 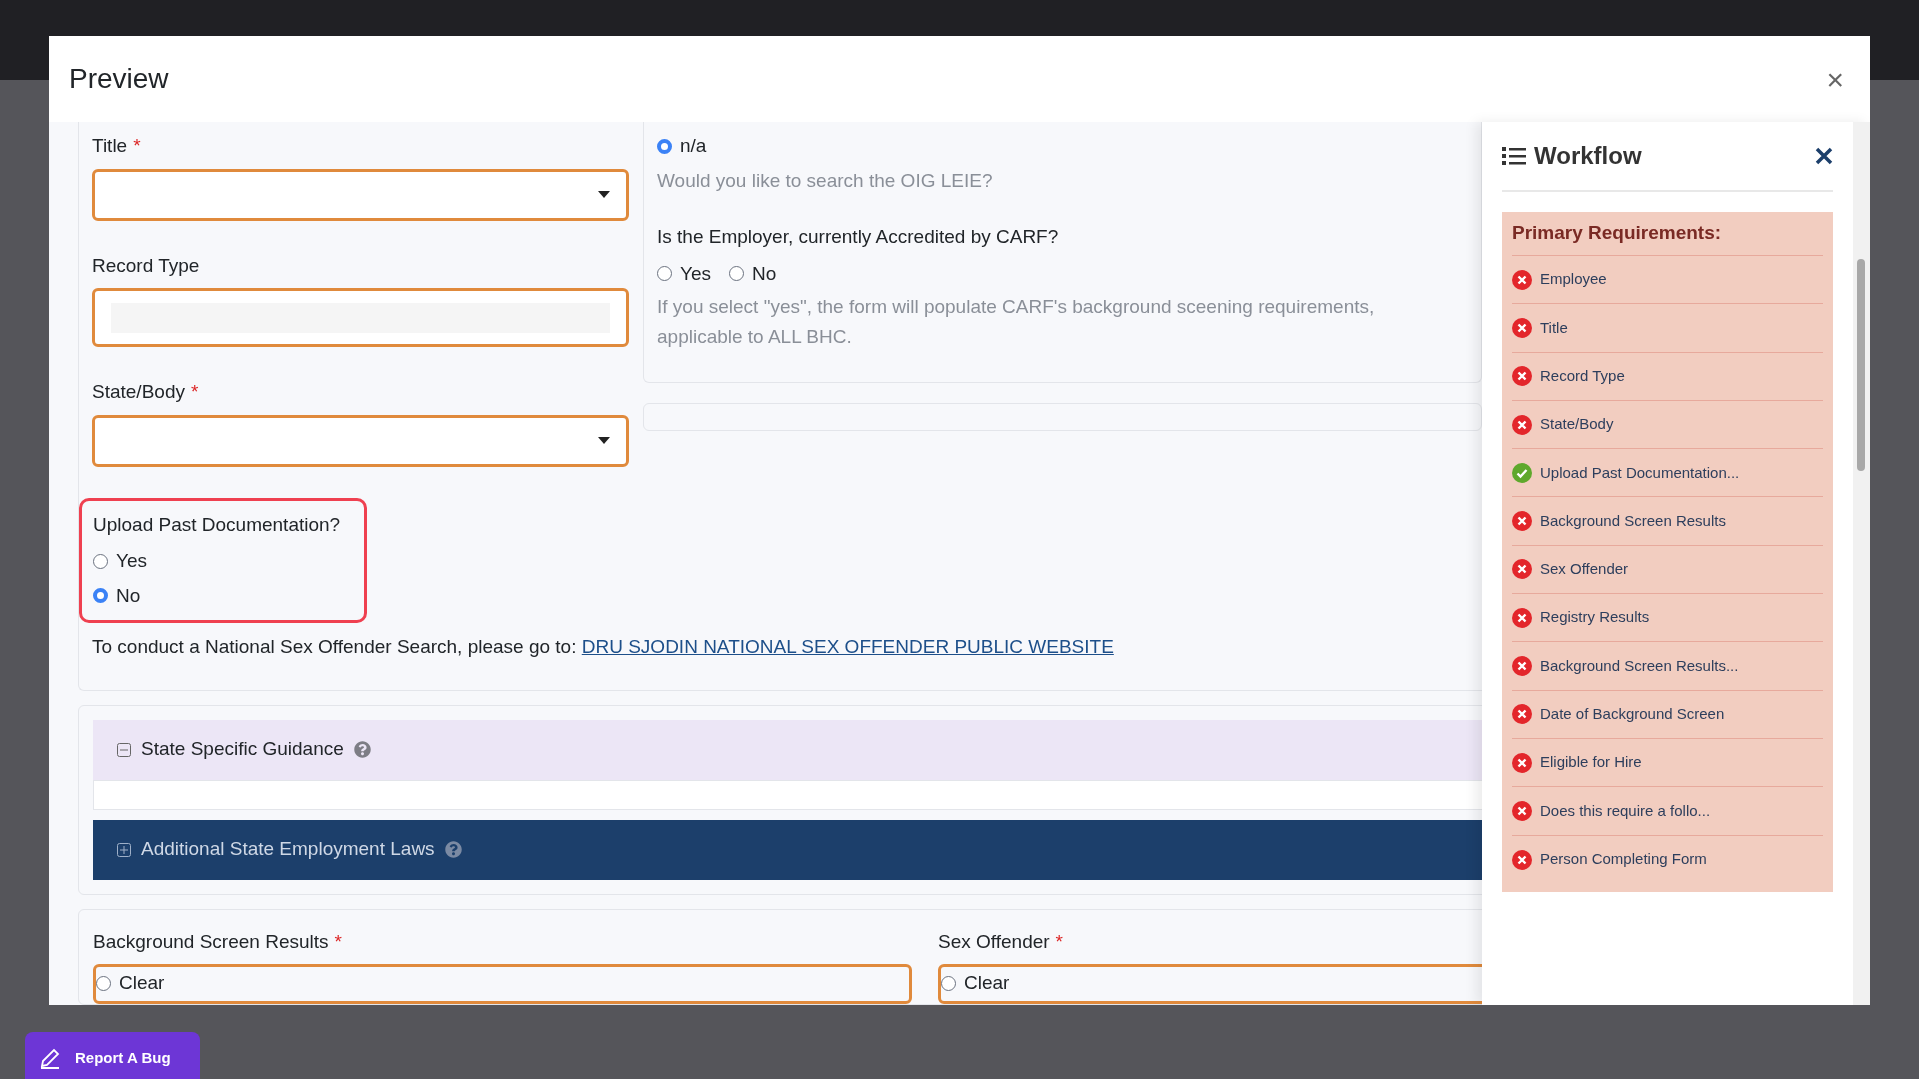 I want to click on hint-text: Would you like to search the OIG LEIE?, so click(x=825, y=180).